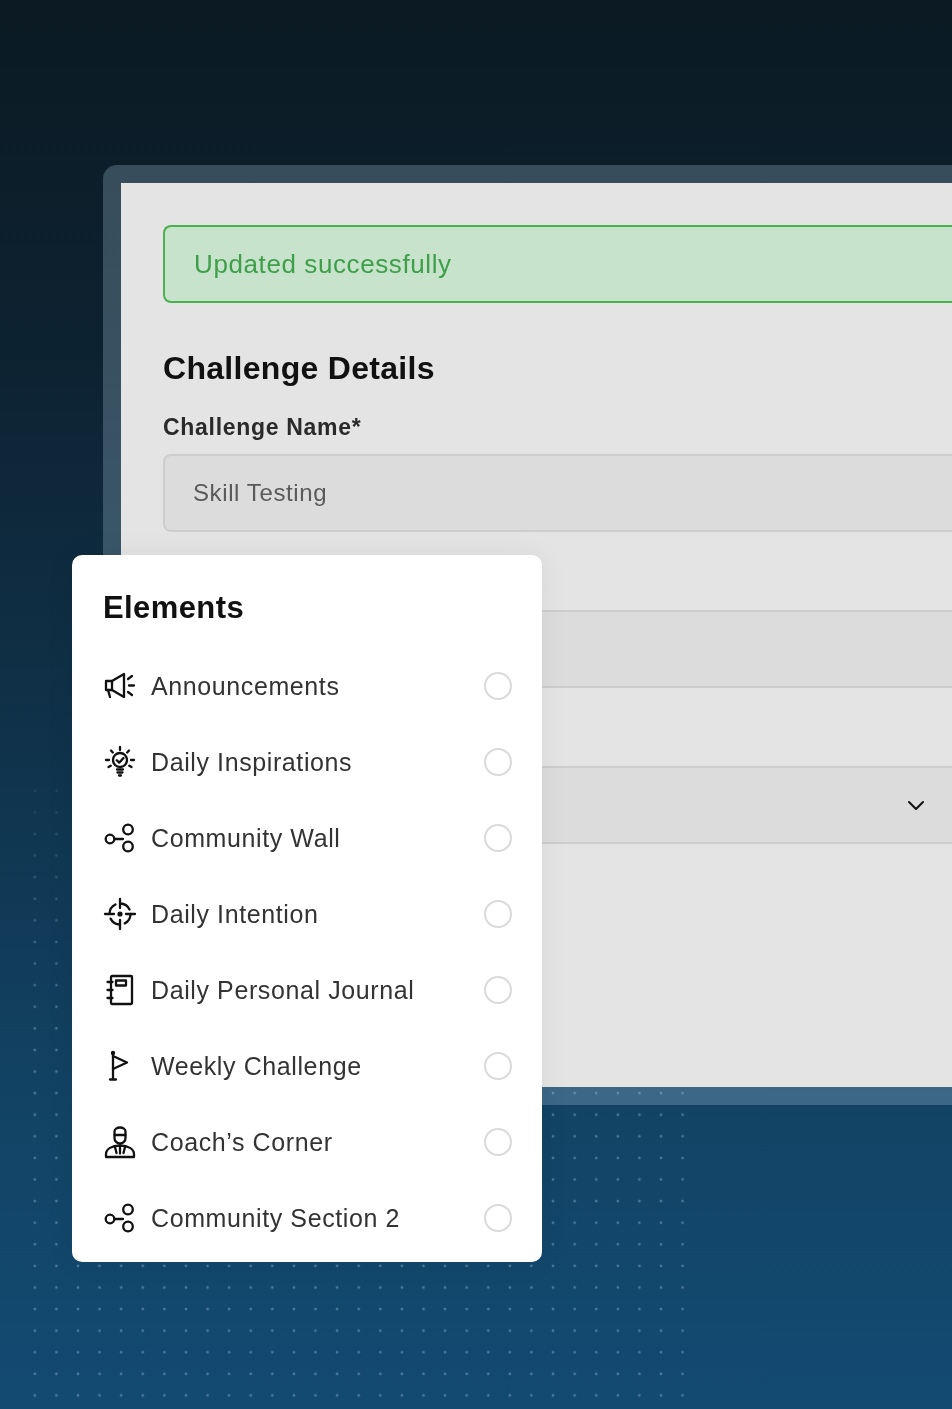 The height and width of the screenshot is (1409, 952). Describe the element at coordinates (916, 805) in the screenshot. I see `chevron-down-icon` at that location.